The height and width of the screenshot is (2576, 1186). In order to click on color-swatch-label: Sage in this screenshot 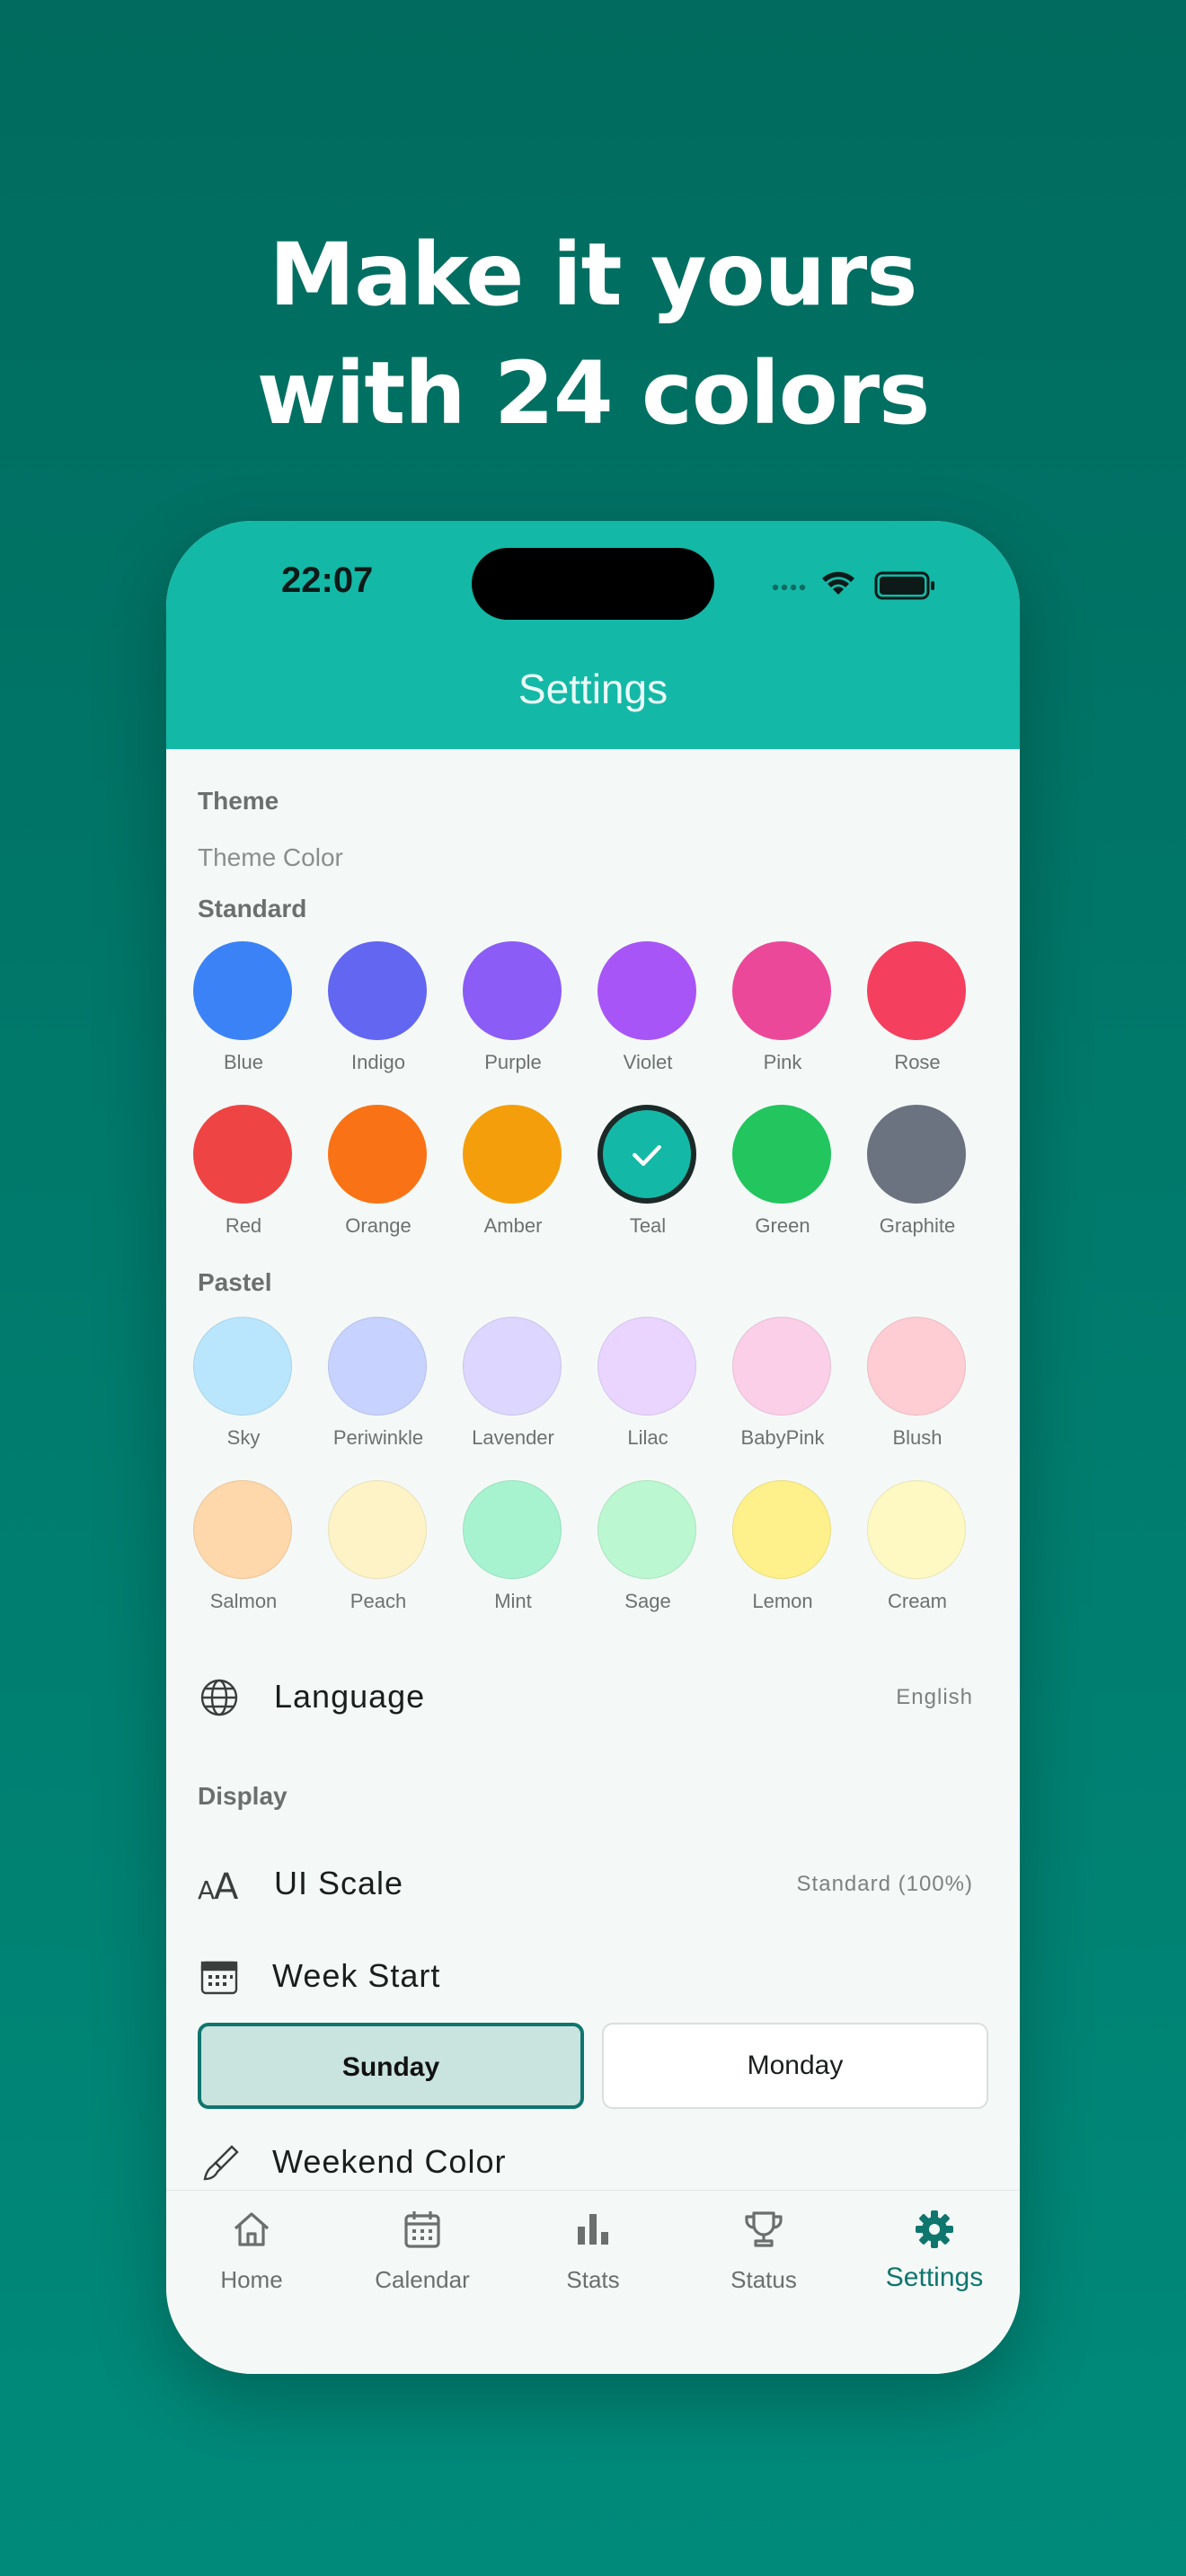, I will do `click(647, 1601)`.